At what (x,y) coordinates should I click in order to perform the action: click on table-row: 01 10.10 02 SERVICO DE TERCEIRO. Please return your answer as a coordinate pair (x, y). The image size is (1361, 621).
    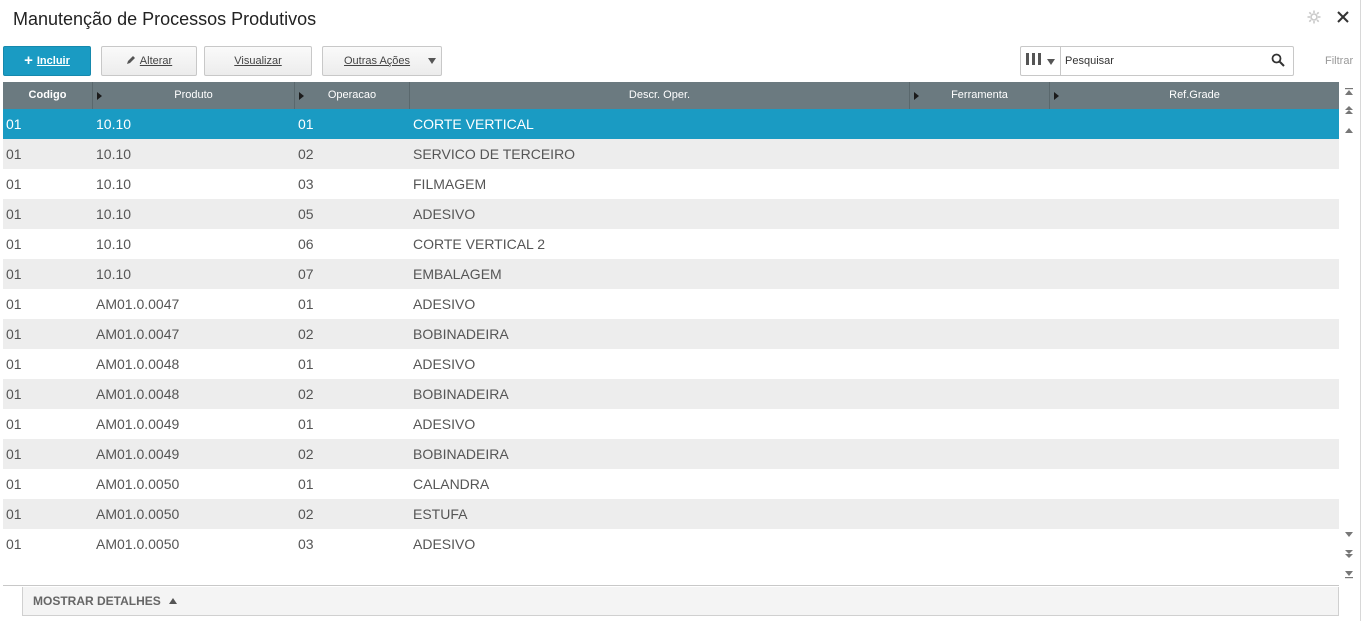
    Looking at the image, I should click on (671, 154).